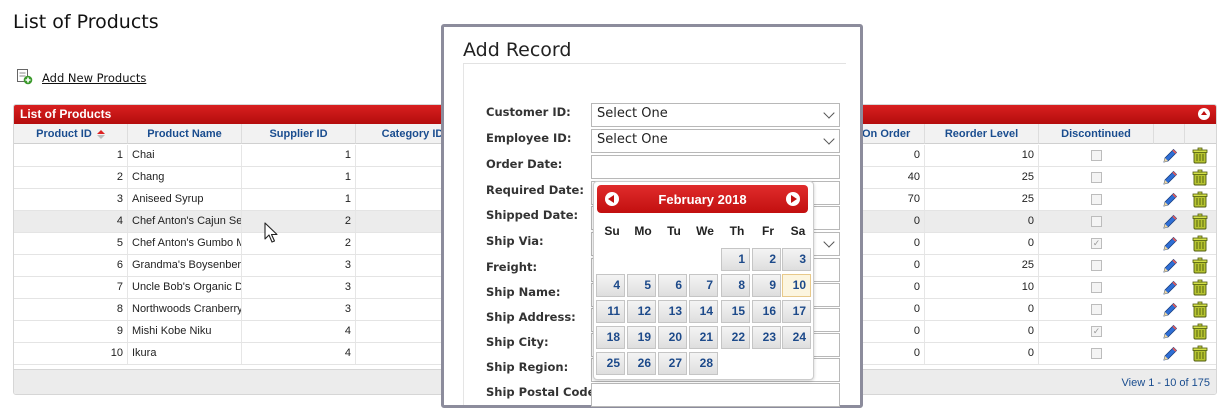 The height and width of the screenshot is (408, 1222). What do you see at coordinates (641, 363) in the screenshot?
I see `calendar-day: 26` at bounding box center [641, 363].